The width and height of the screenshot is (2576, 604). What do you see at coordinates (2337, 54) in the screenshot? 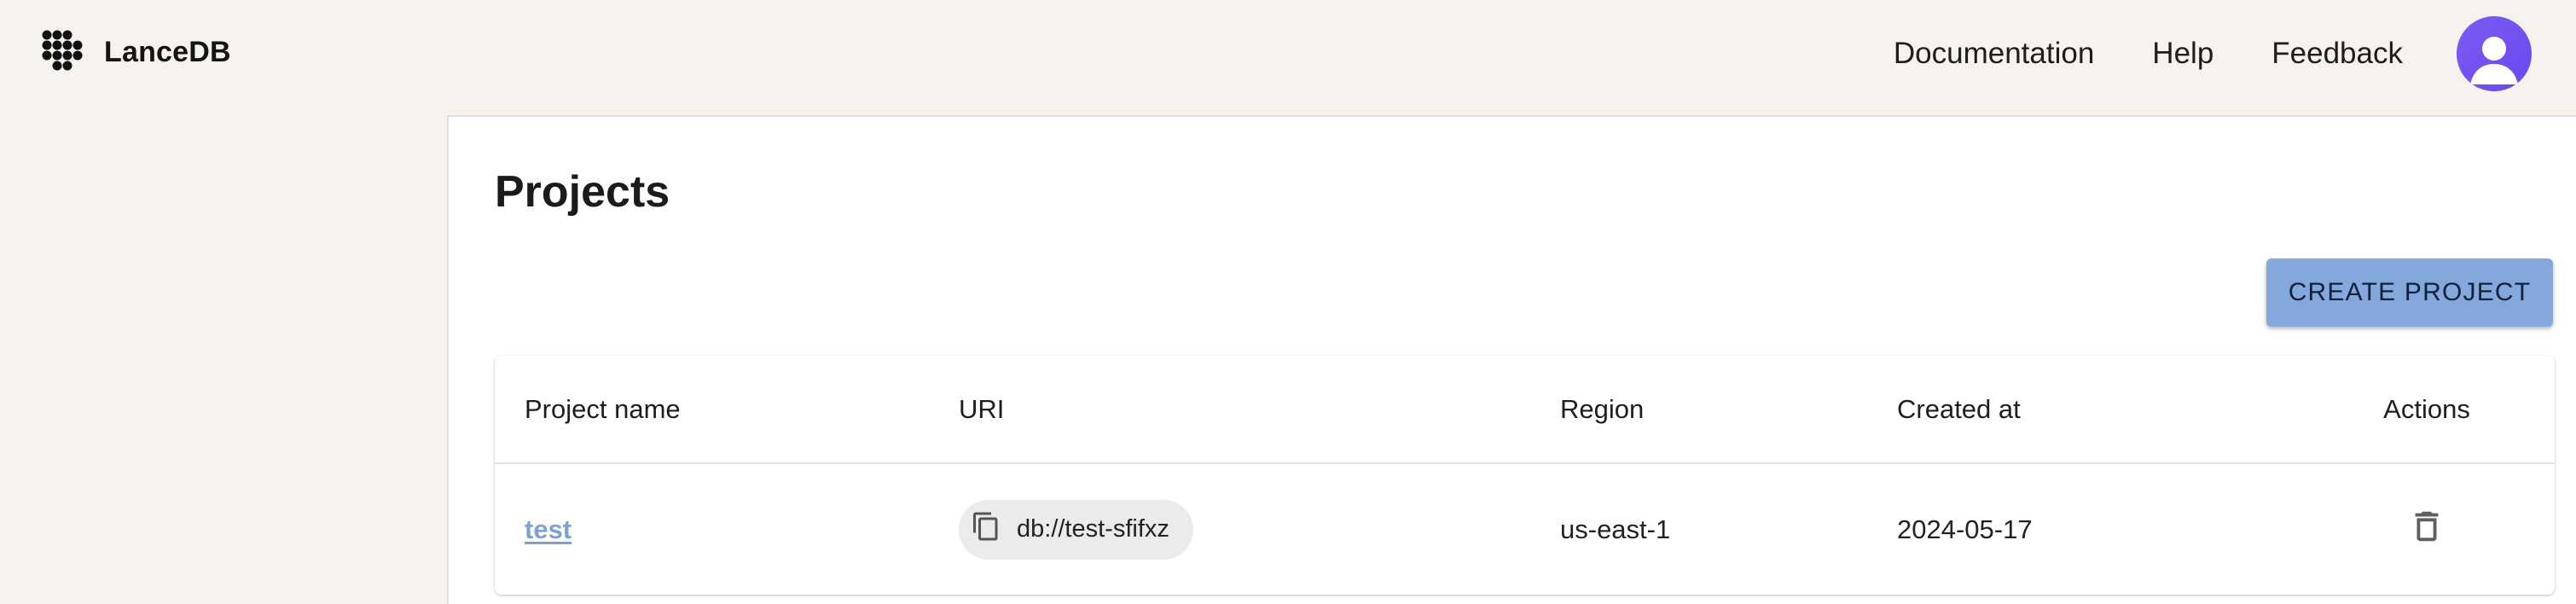
I see `nav-feedback: Feedback` at bounding box center [2337, 54].